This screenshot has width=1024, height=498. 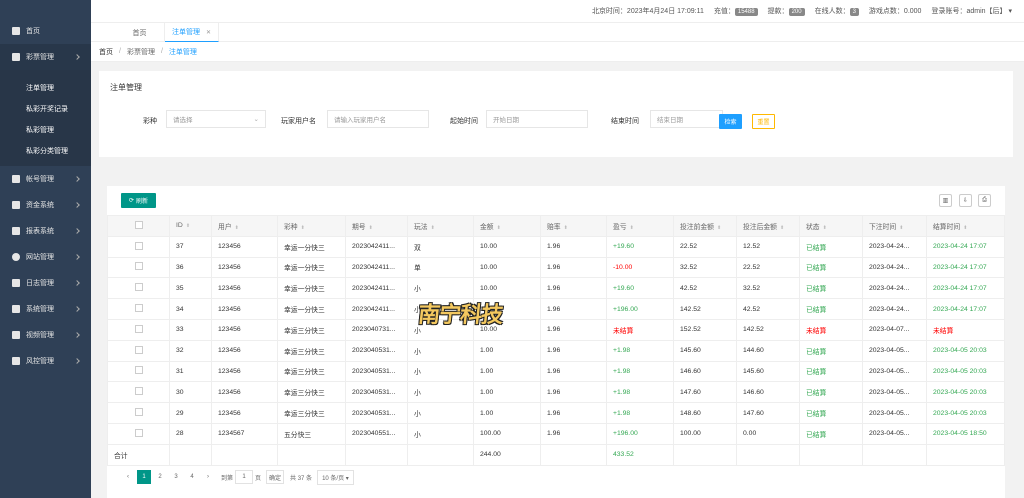 I want to click on gear-icon, so click(x=16, y=257).